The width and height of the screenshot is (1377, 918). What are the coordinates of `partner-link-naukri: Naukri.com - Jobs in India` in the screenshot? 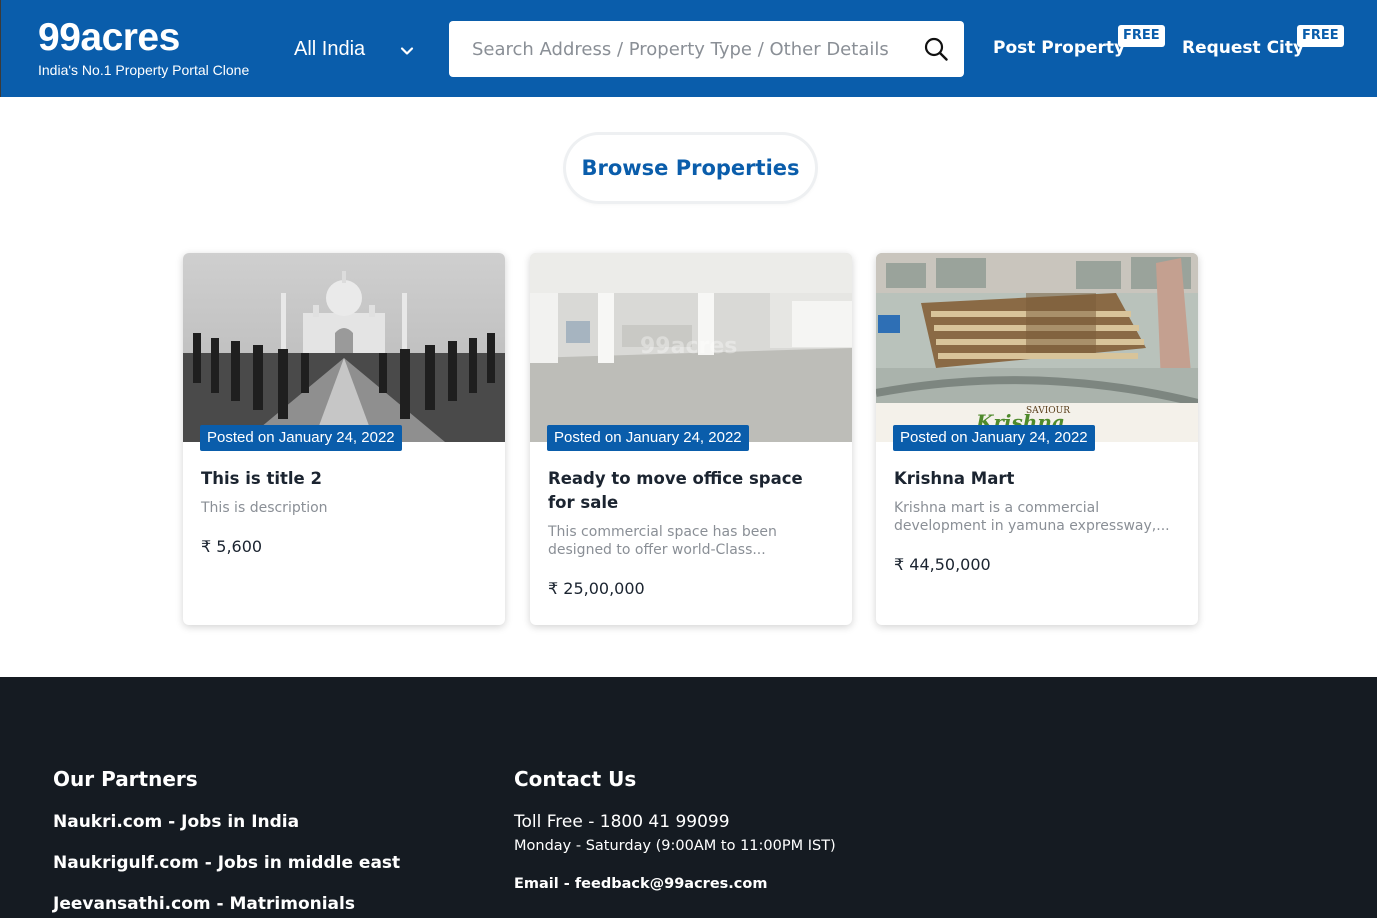 It's located at (176, 822).